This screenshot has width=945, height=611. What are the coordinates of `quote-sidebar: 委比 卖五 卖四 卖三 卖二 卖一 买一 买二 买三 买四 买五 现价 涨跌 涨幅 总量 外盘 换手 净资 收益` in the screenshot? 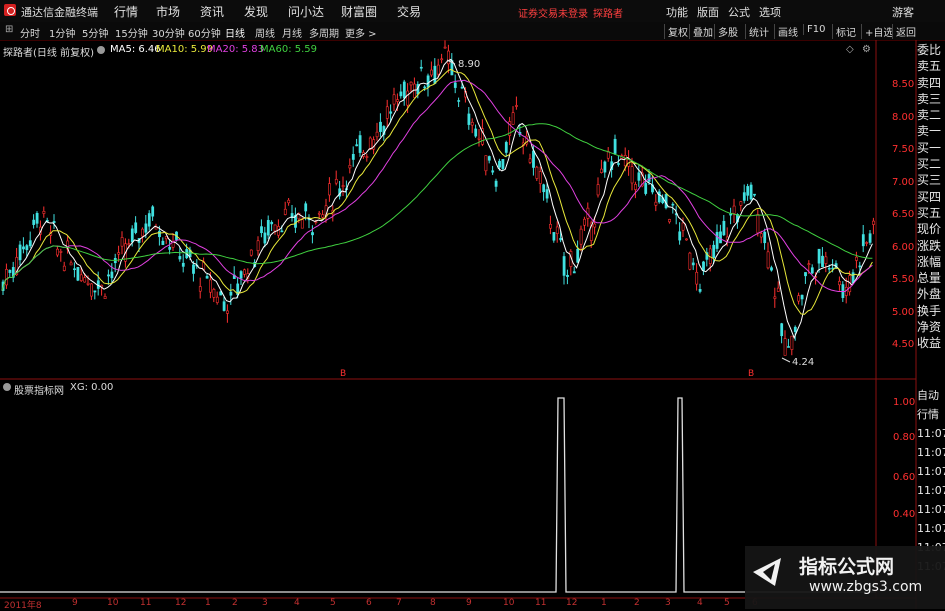 It's located at (931, 197).